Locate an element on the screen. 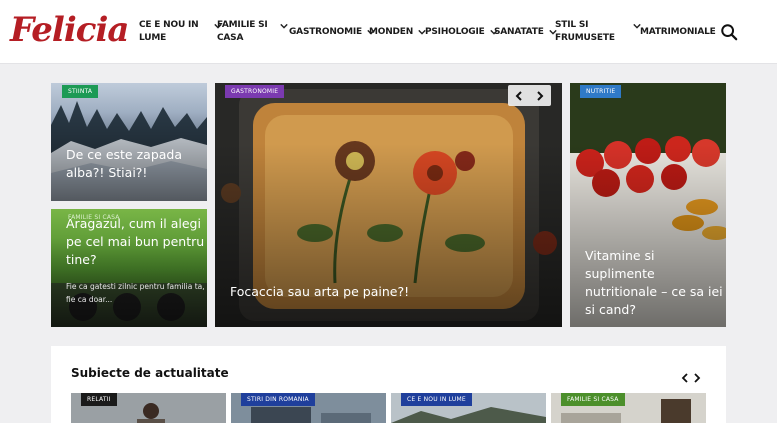  nav-item-label: PSIHOLOGIE is located at coordinates (455, 31).